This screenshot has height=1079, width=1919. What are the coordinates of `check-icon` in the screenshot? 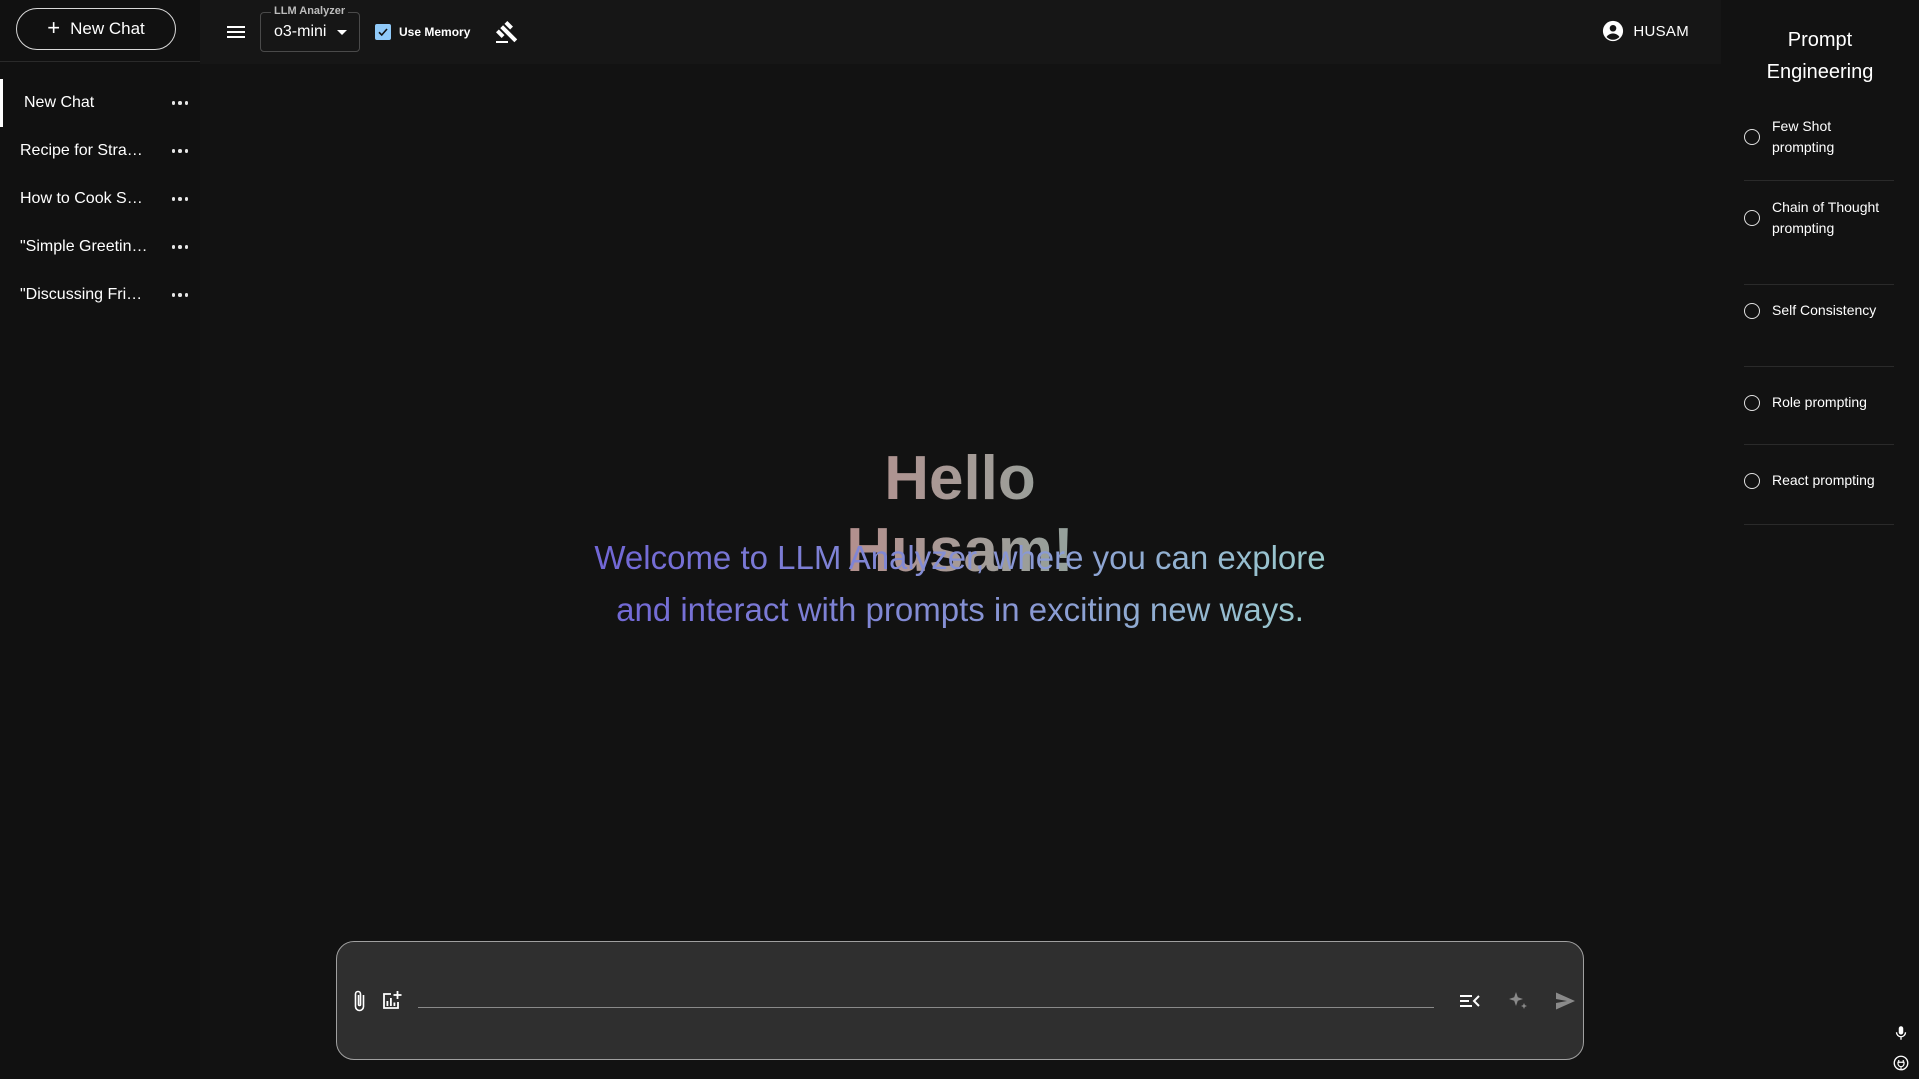 It's located at (383, 32).